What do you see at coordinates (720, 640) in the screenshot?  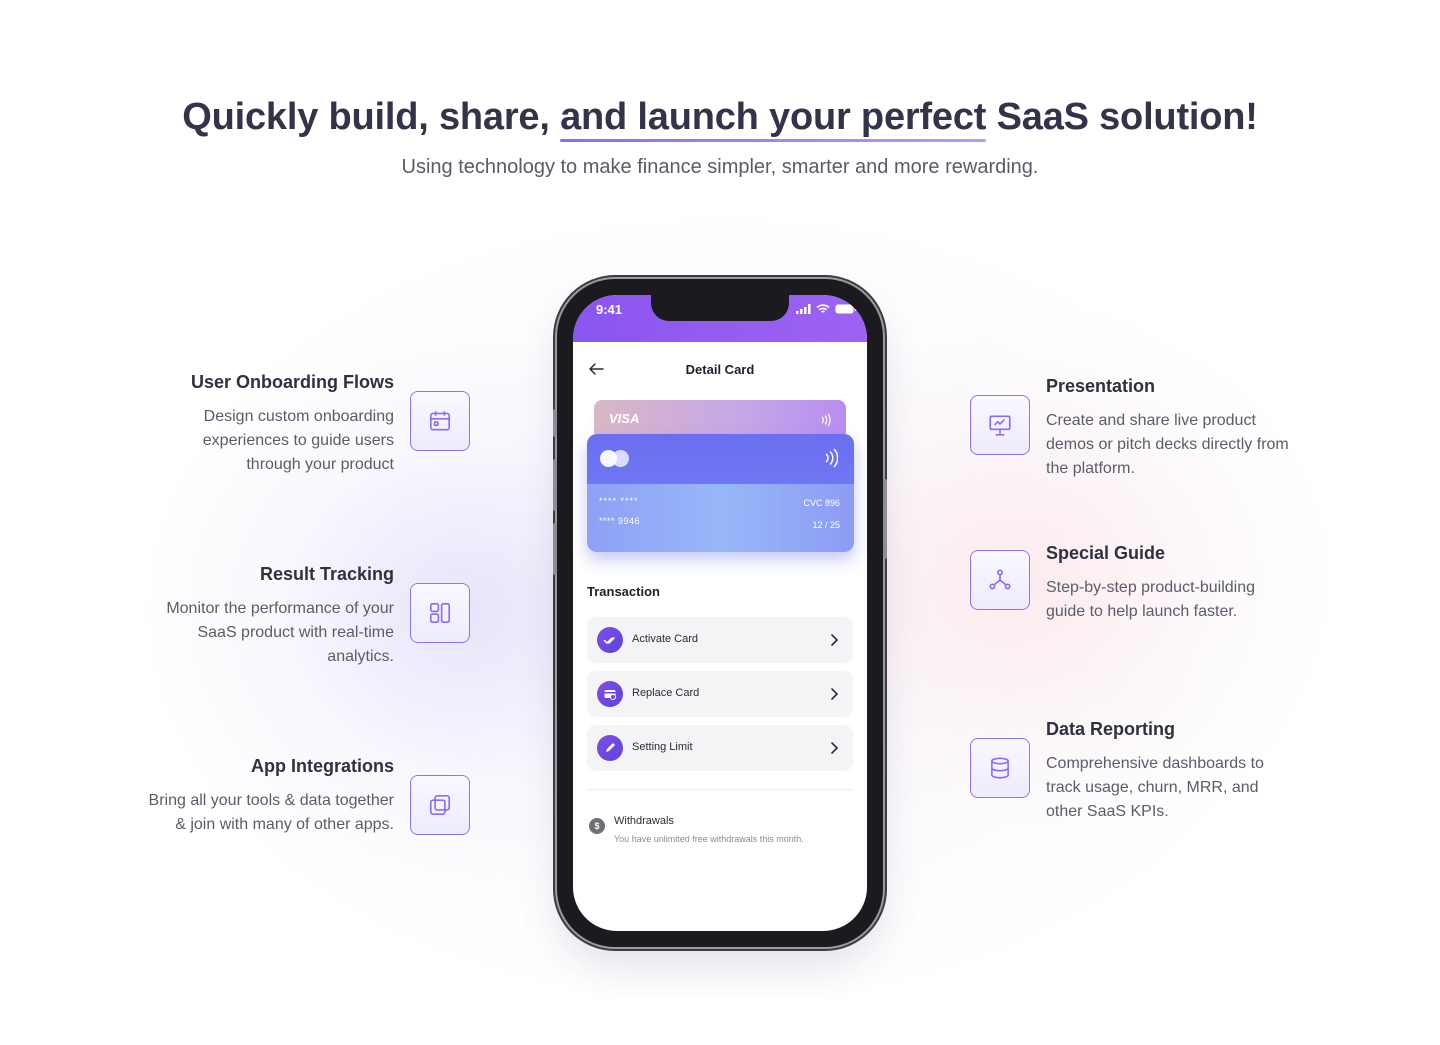 I see `action-activate-card: Activate Card` at bounding box center [720, 640].